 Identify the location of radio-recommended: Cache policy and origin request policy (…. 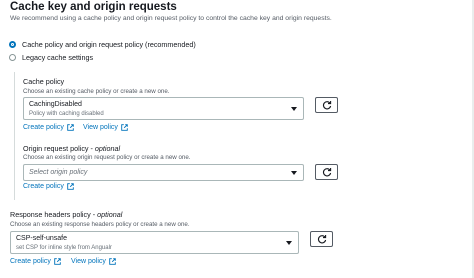
(102, 44).